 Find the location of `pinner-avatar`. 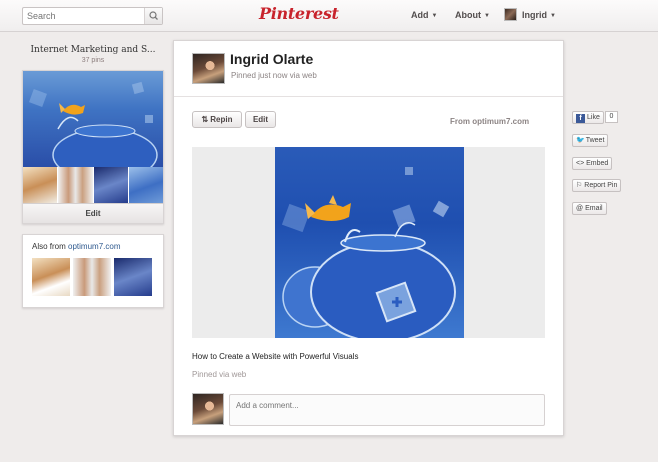

pinner-avatar is located at coordinates (208, 68).